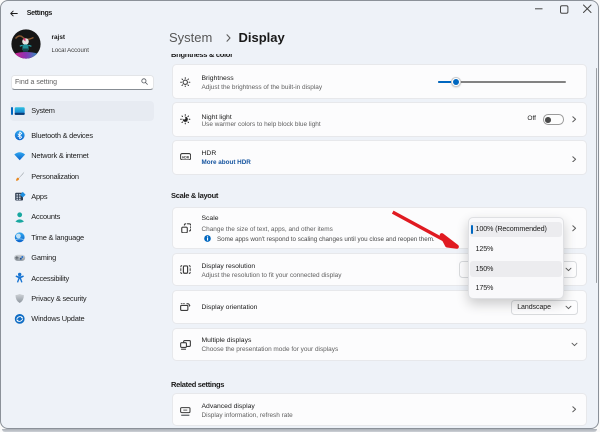 This screenshot has width=600, height=432. What do you see at coordinates (186, 157) in the screenshot?
I see `svg-text: HDR` at bounding box center [186, 157].